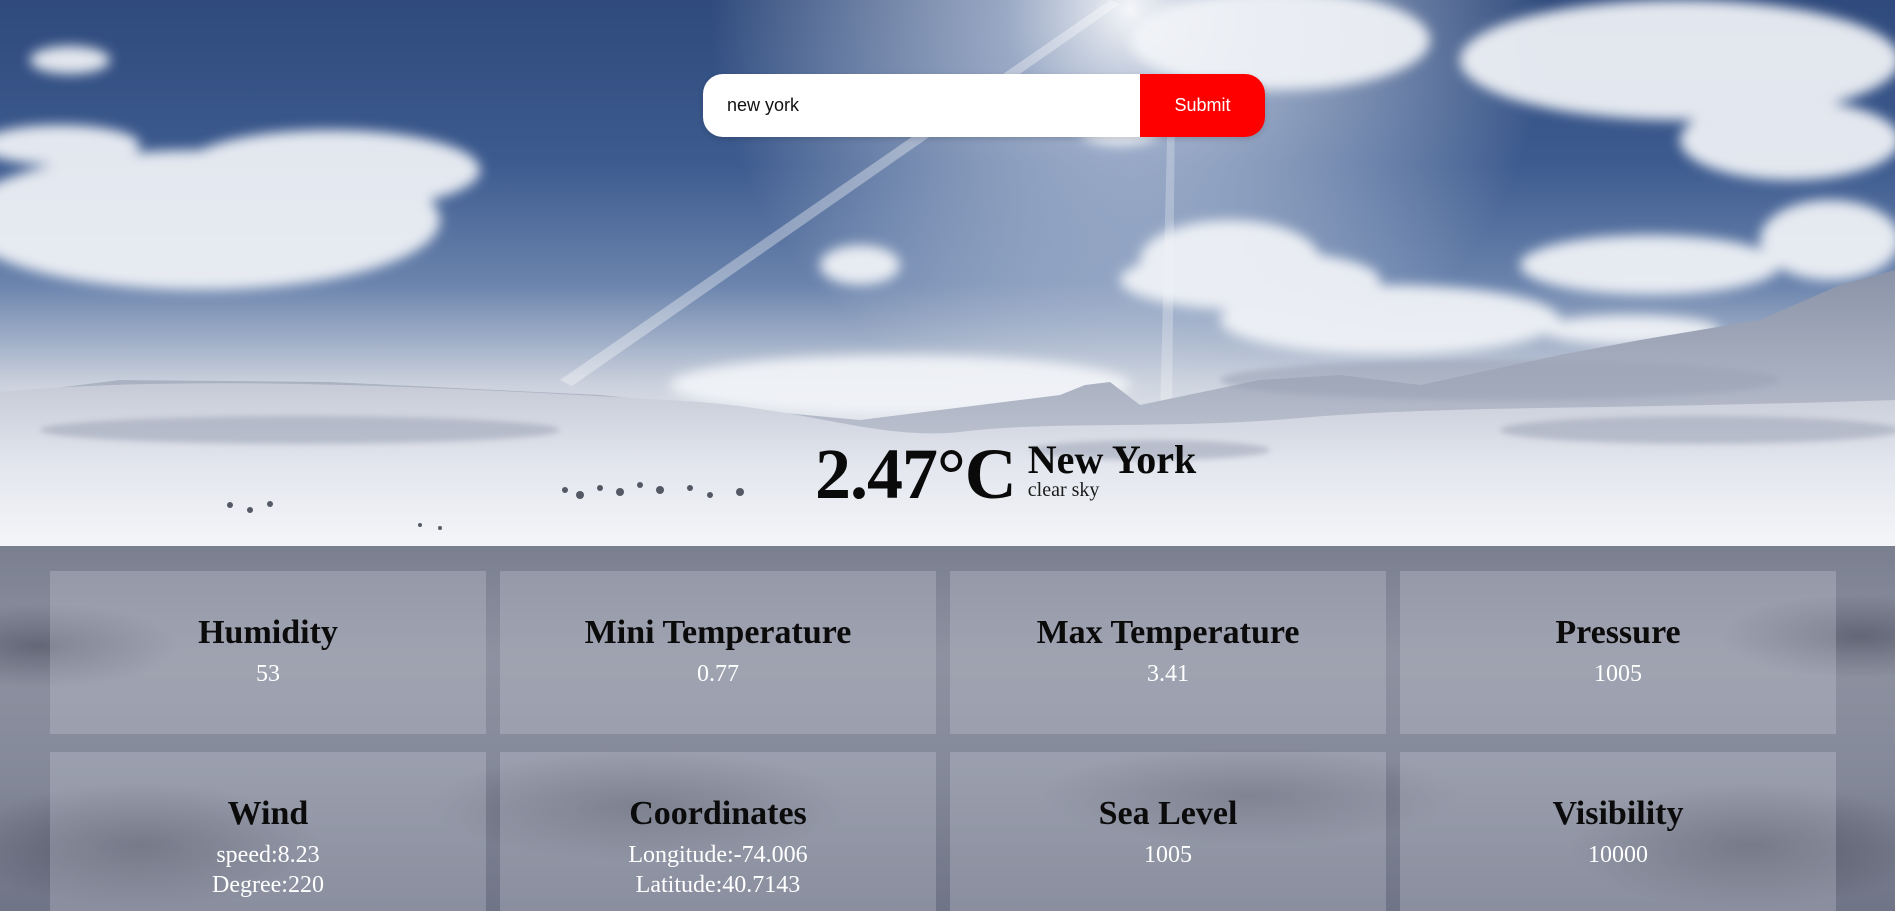  What do you see at coordinates (268, 813) in the screenshot?
I see `card-title: Wind` at bounding box center [268, 813].